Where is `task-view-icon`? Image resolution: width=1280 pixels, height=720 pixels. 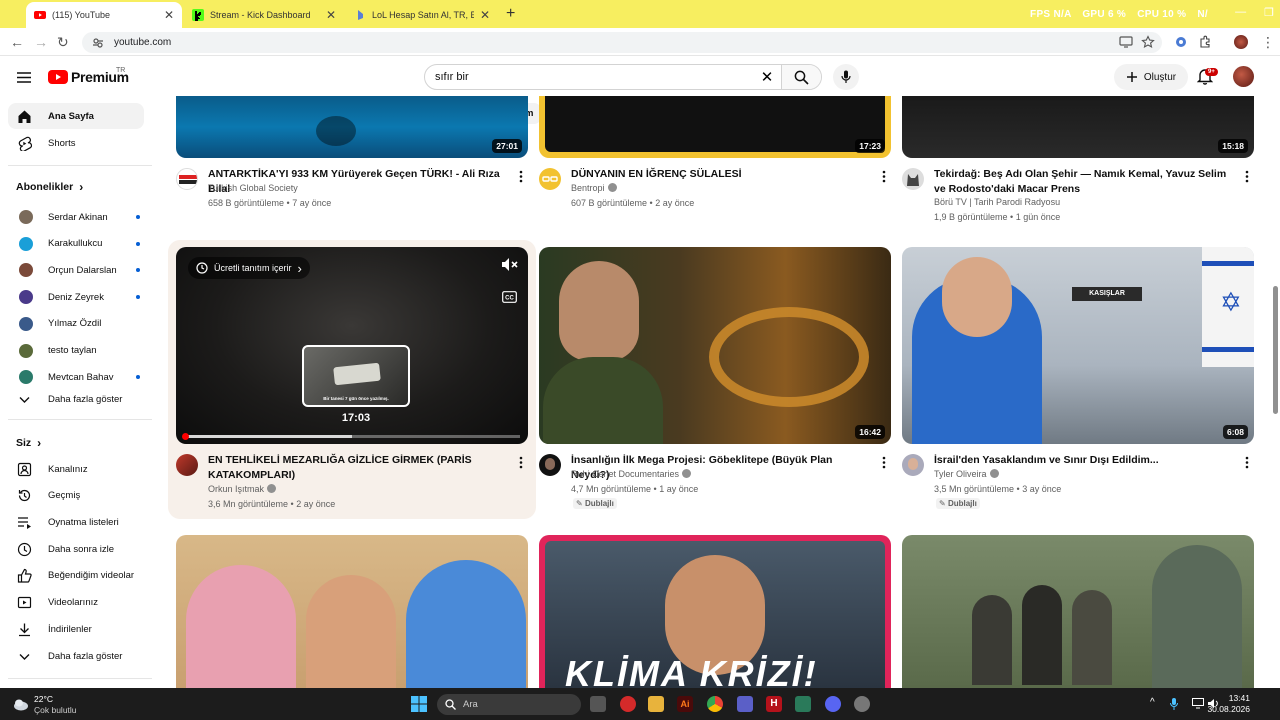
task-view-icon is located at coordinates (598, 704).